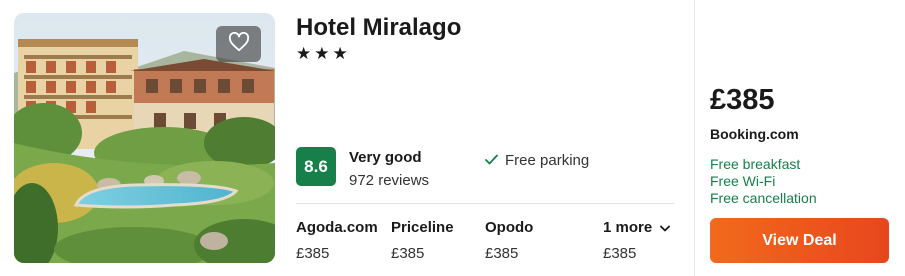 The width and height of the screenshot is (905, 276). I want to click on more-providers-label: 1 more, so click(637, 227).